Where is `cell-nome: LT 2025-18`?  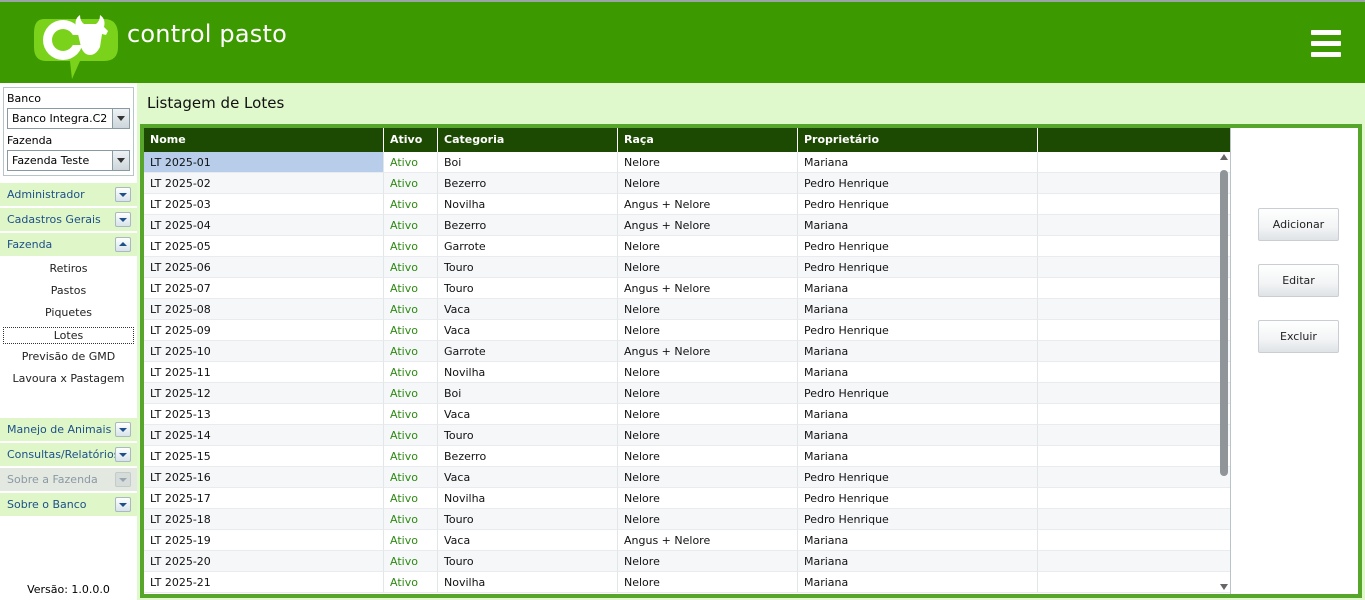
cell-nome: LT 2025-18 is located at coordinates (264, 519).